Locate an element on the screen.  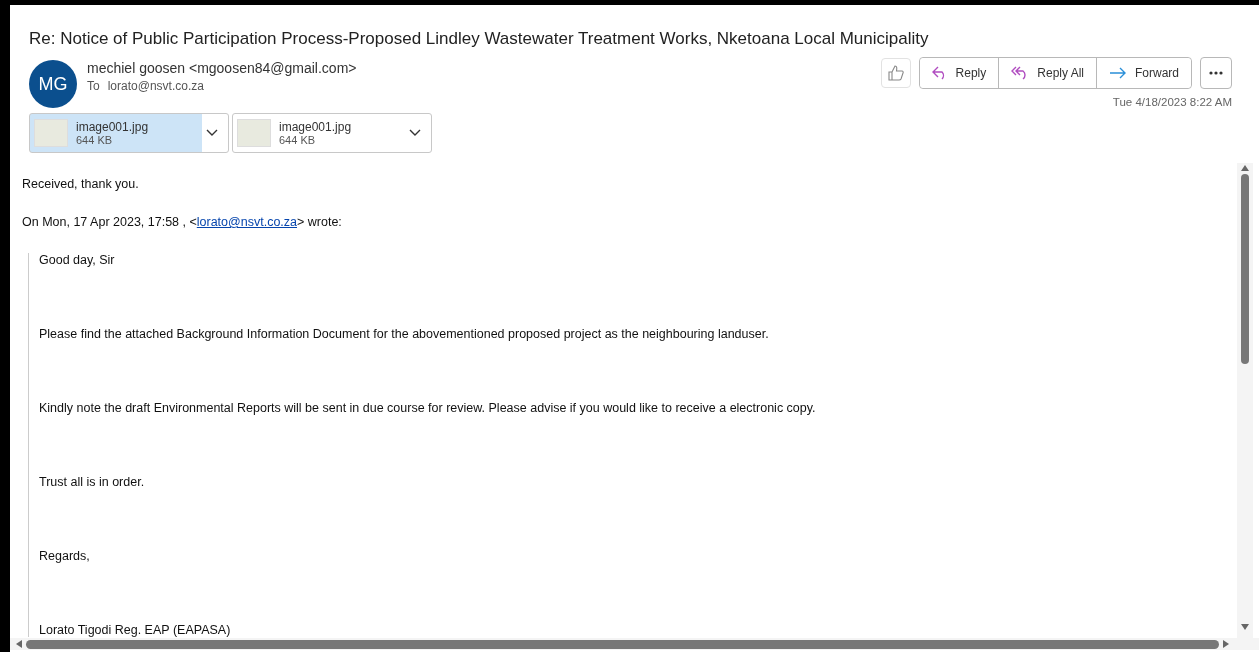
like-button is located at coordinates (895, 73).